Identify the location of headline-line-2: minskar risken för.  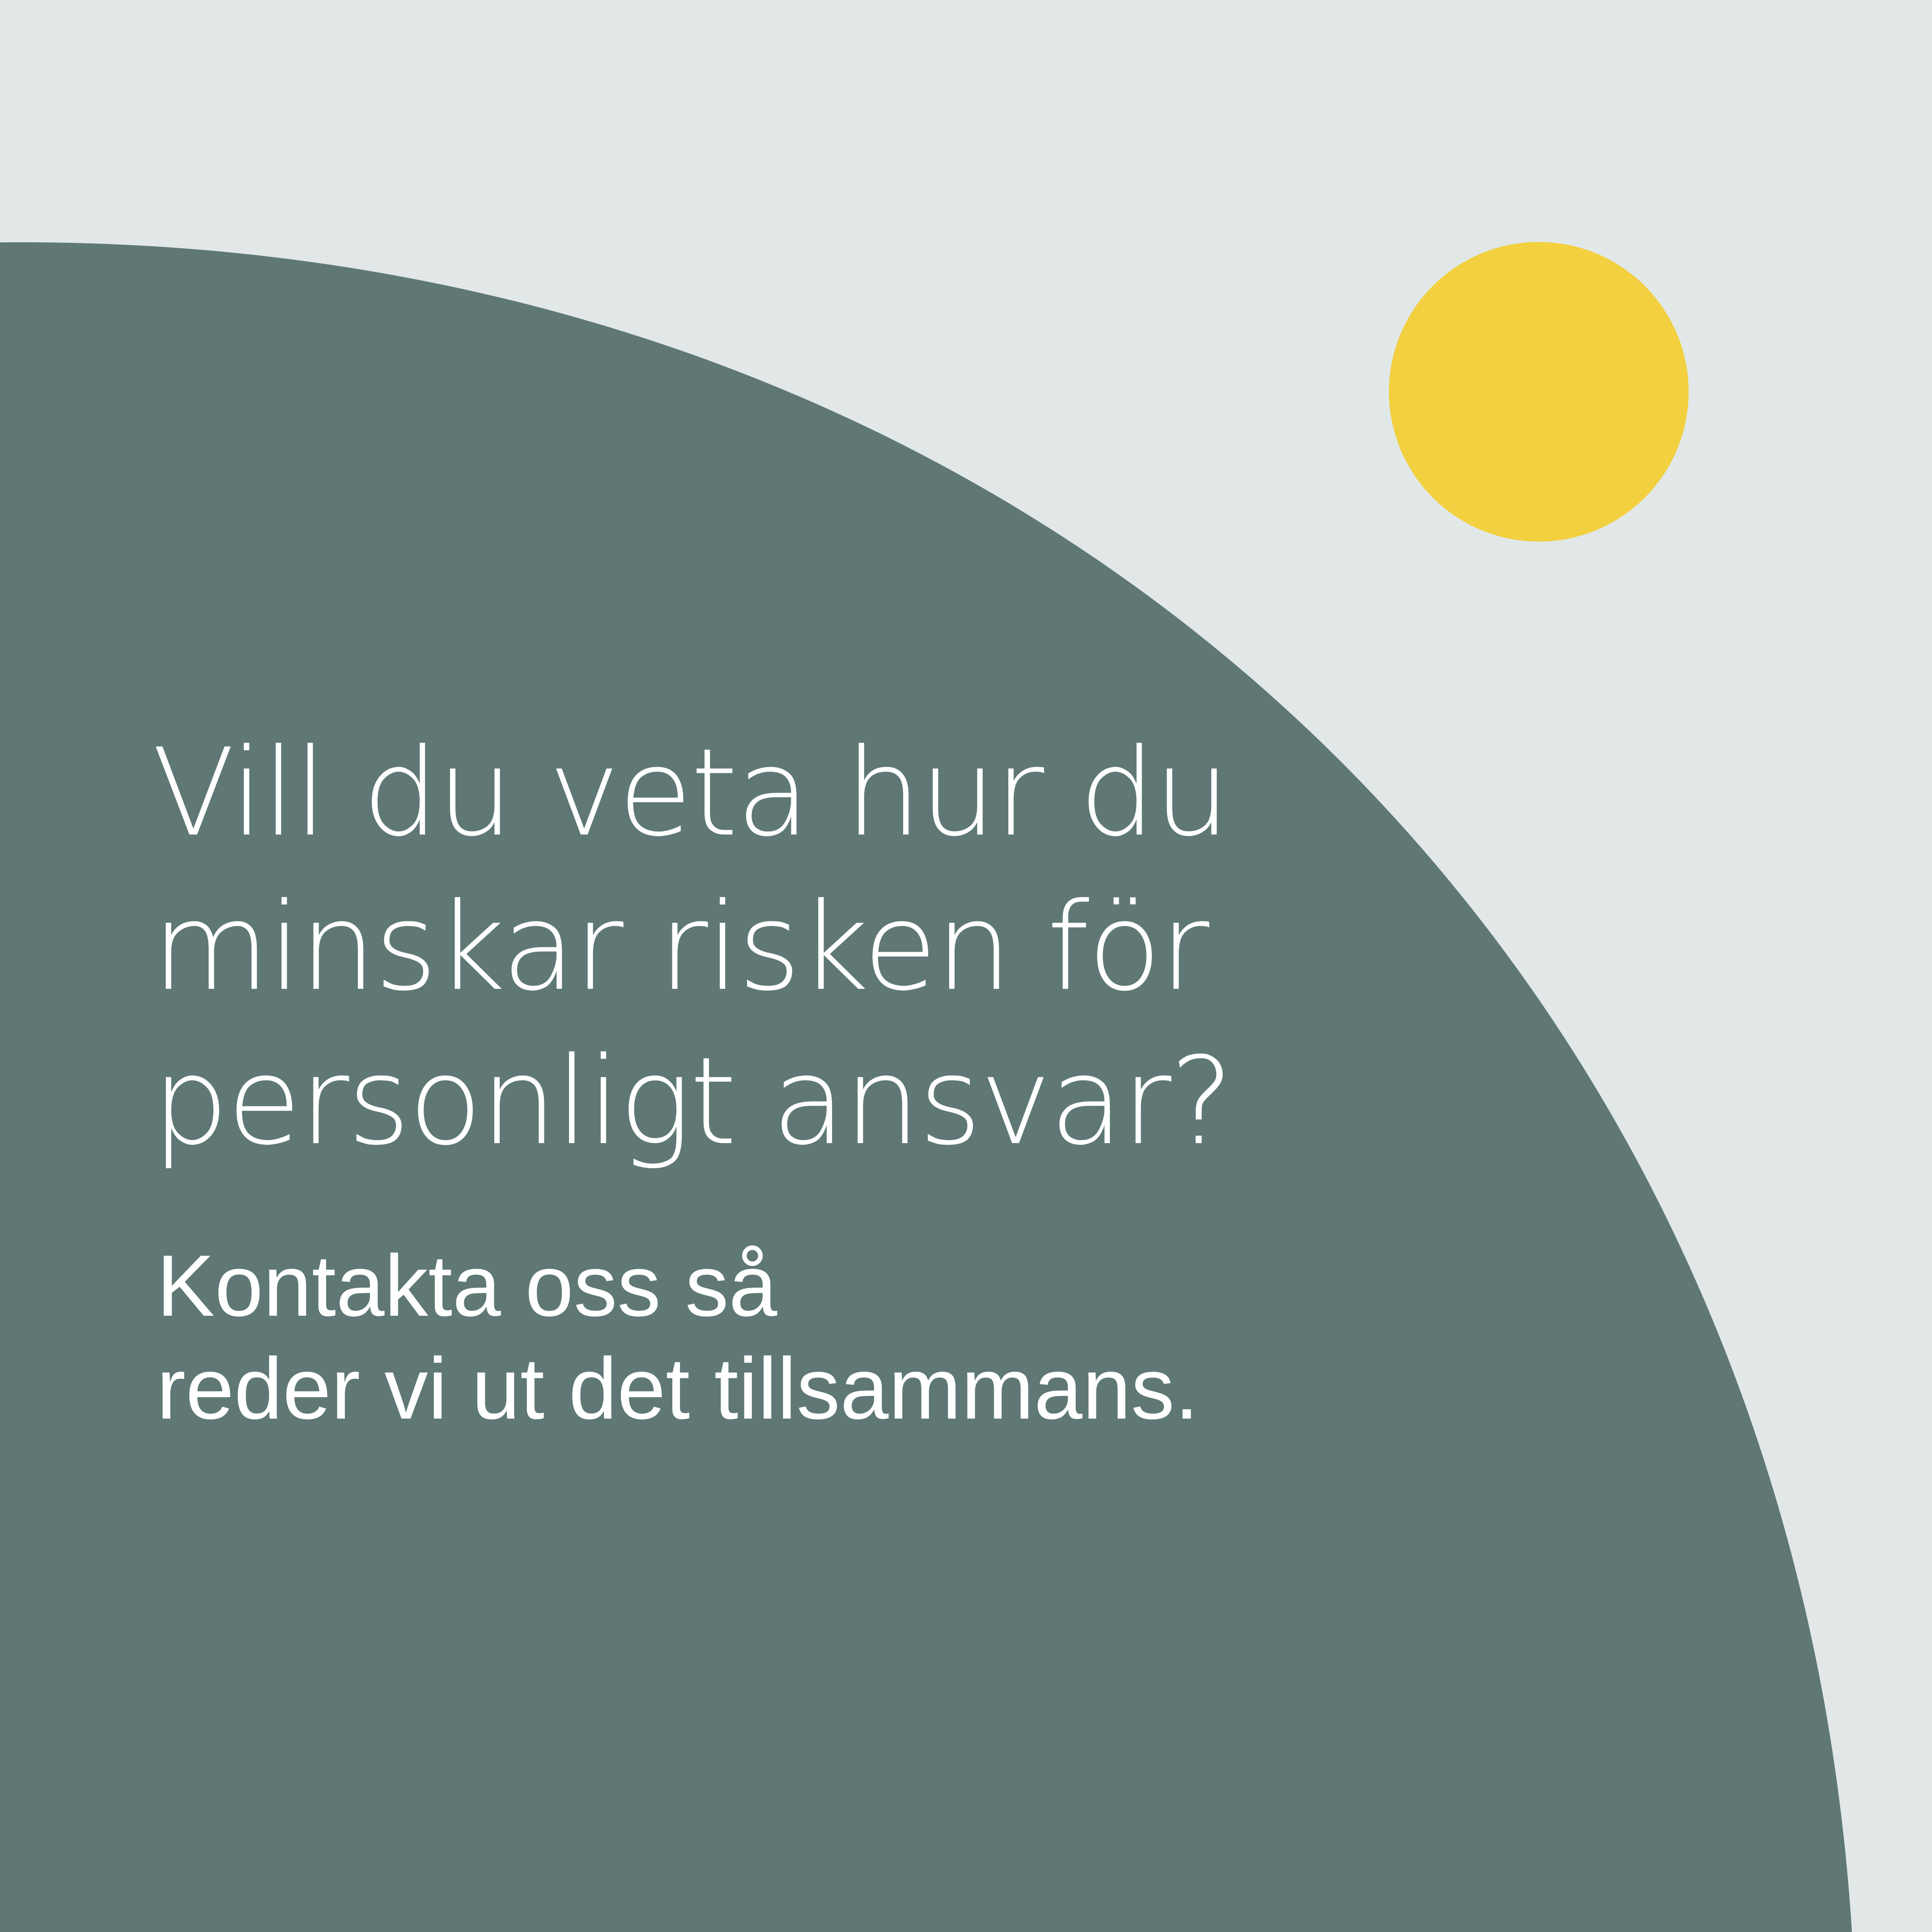
(680, 947).